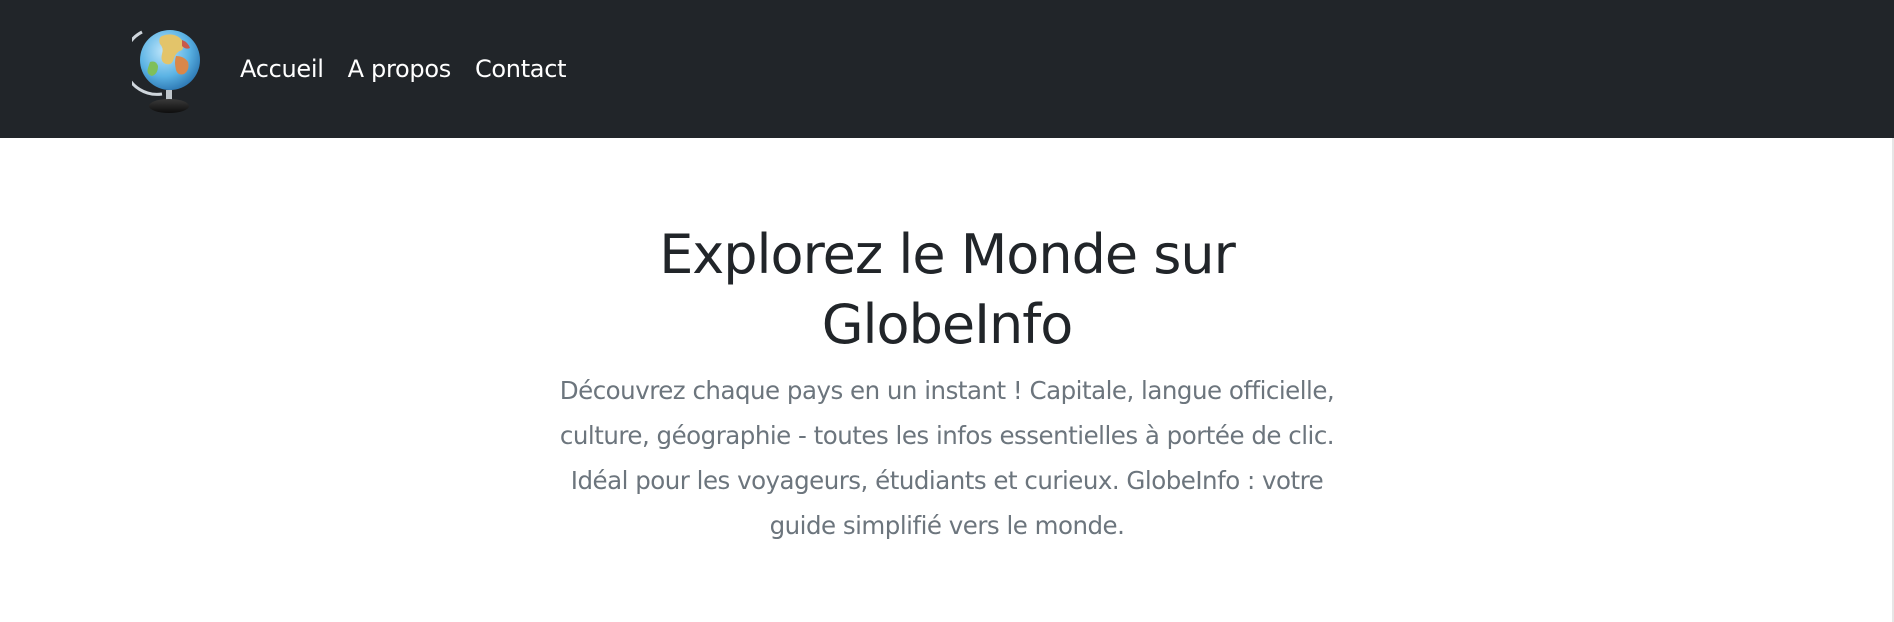 The width and height of the screenshot is (1894, 622). I want to click on globe-icon, so click(165, 69).